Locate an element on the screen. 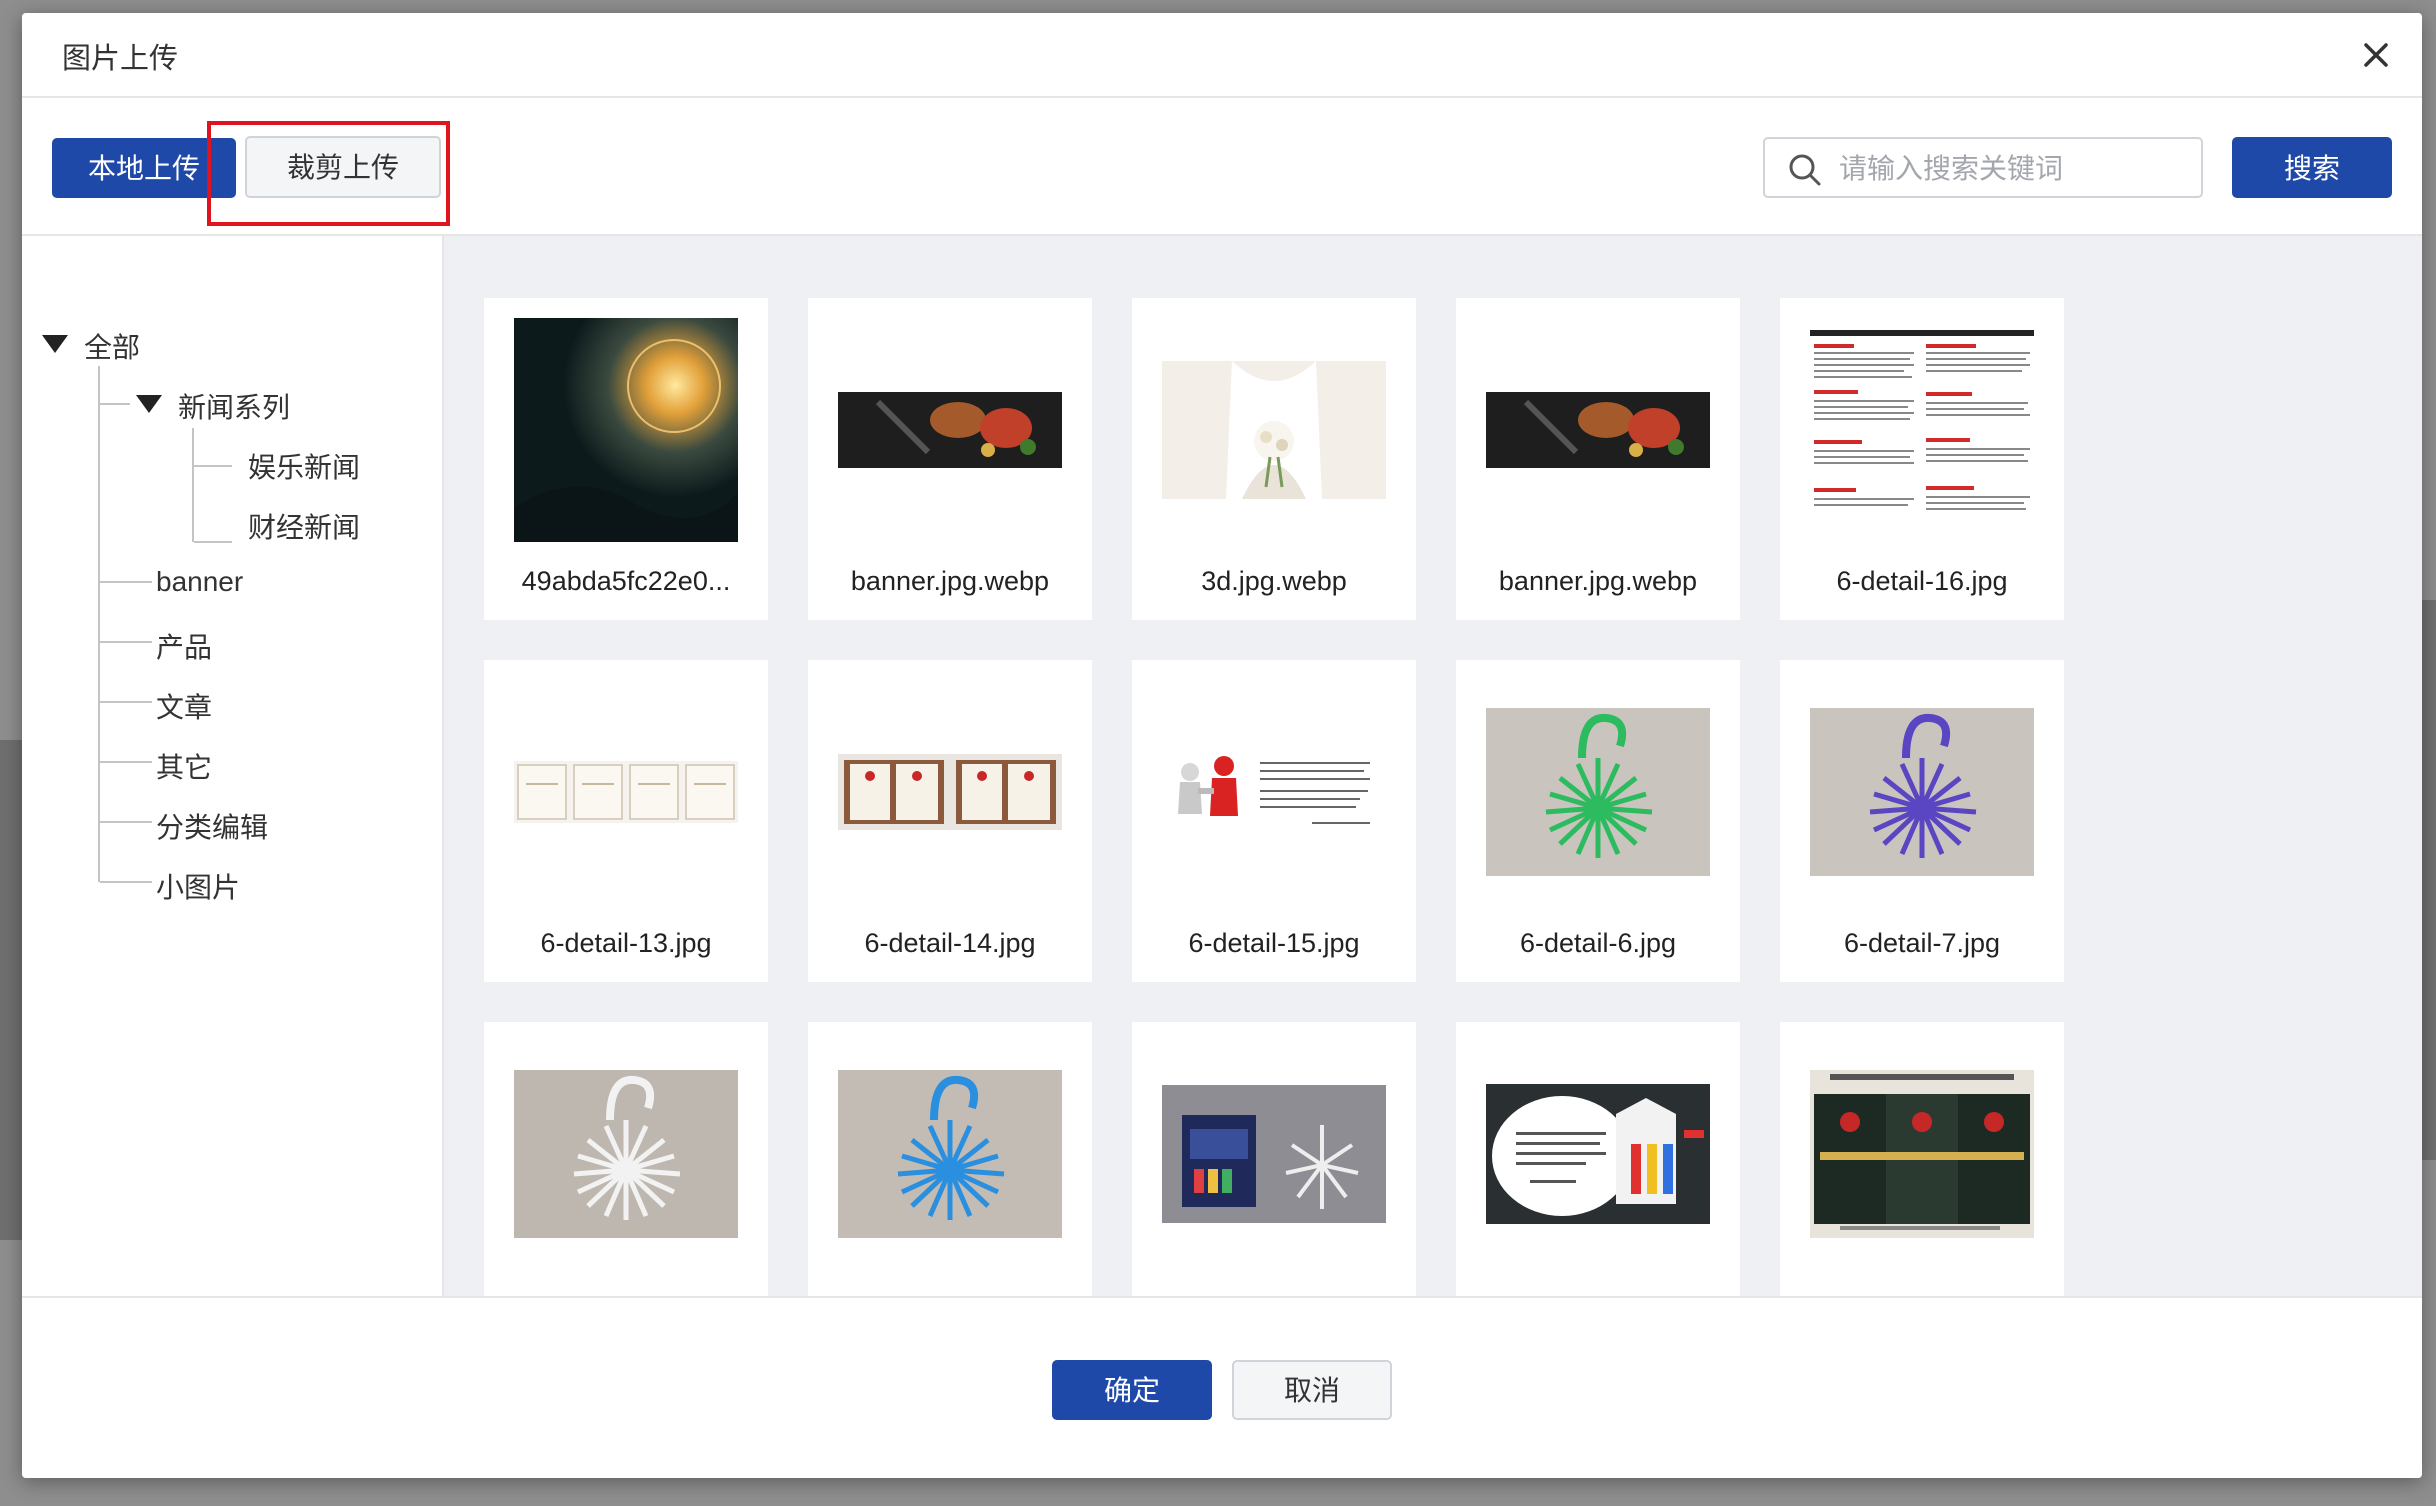  dialog-header: 图片上传 is located at coordinates (1222, 55).